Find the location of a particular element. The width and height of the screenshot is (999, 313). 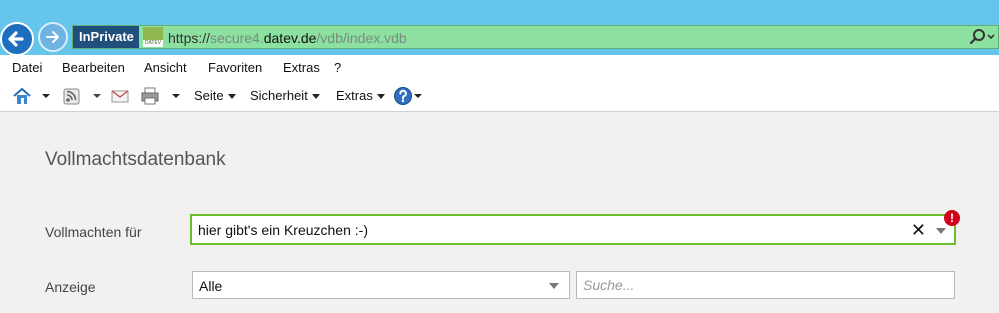

feeds-button is located at coordinates (84, 98).